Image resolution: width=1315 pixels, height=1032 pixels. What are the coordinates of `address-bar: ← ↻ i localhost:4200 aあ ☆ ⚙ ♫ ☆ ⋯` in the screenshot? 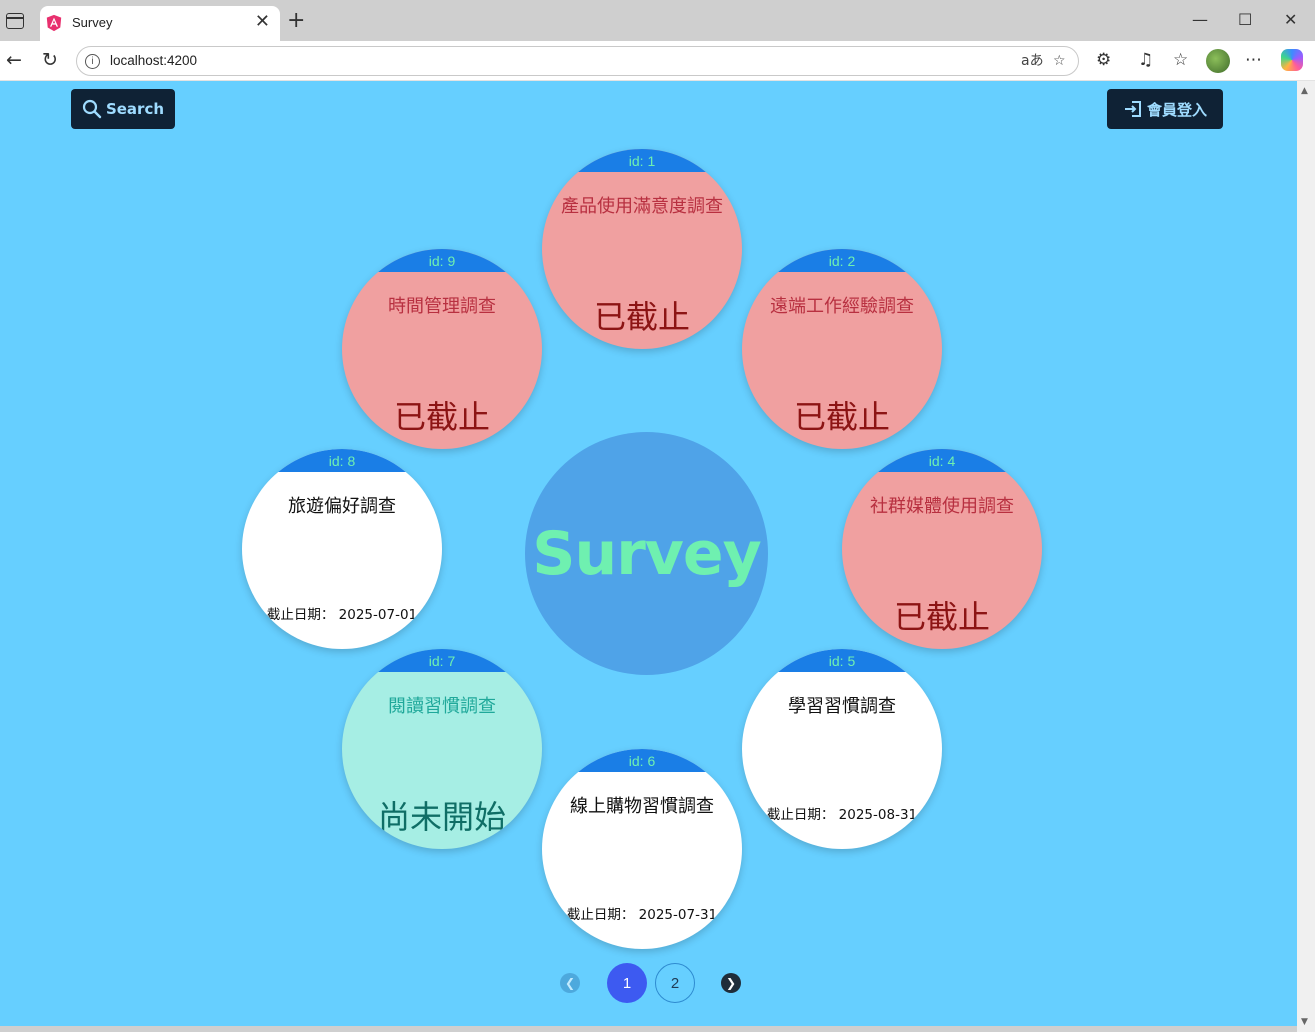 It's located at (657, 61).